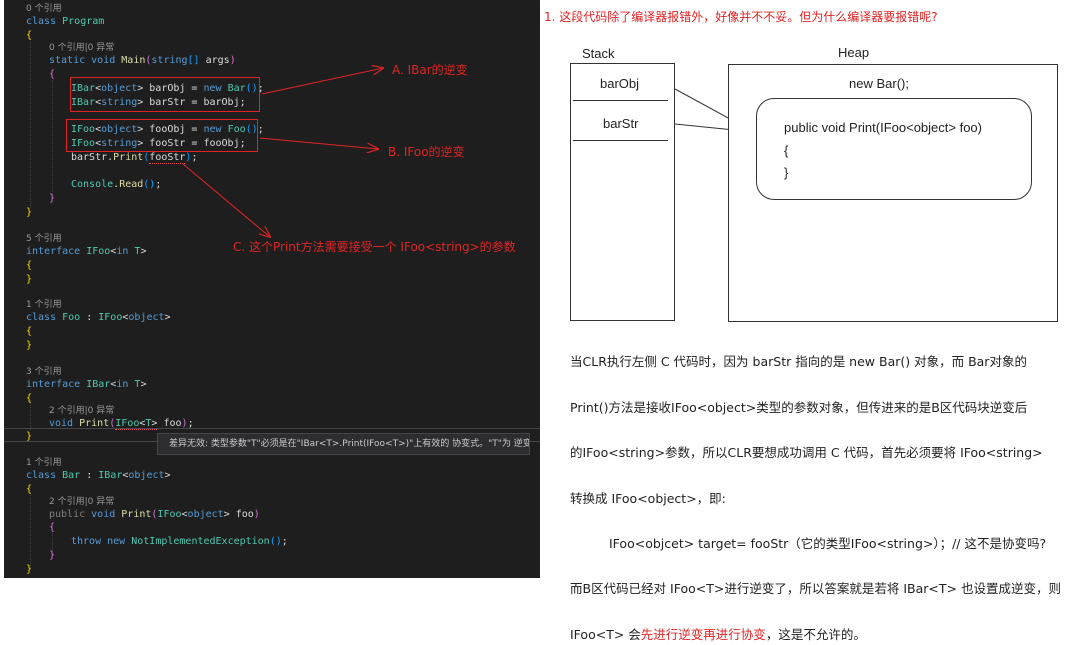 The height and width of the screenshot is (645, 1080). I want to click on code-line-console-read: Console.Read();, so click(116, 184).